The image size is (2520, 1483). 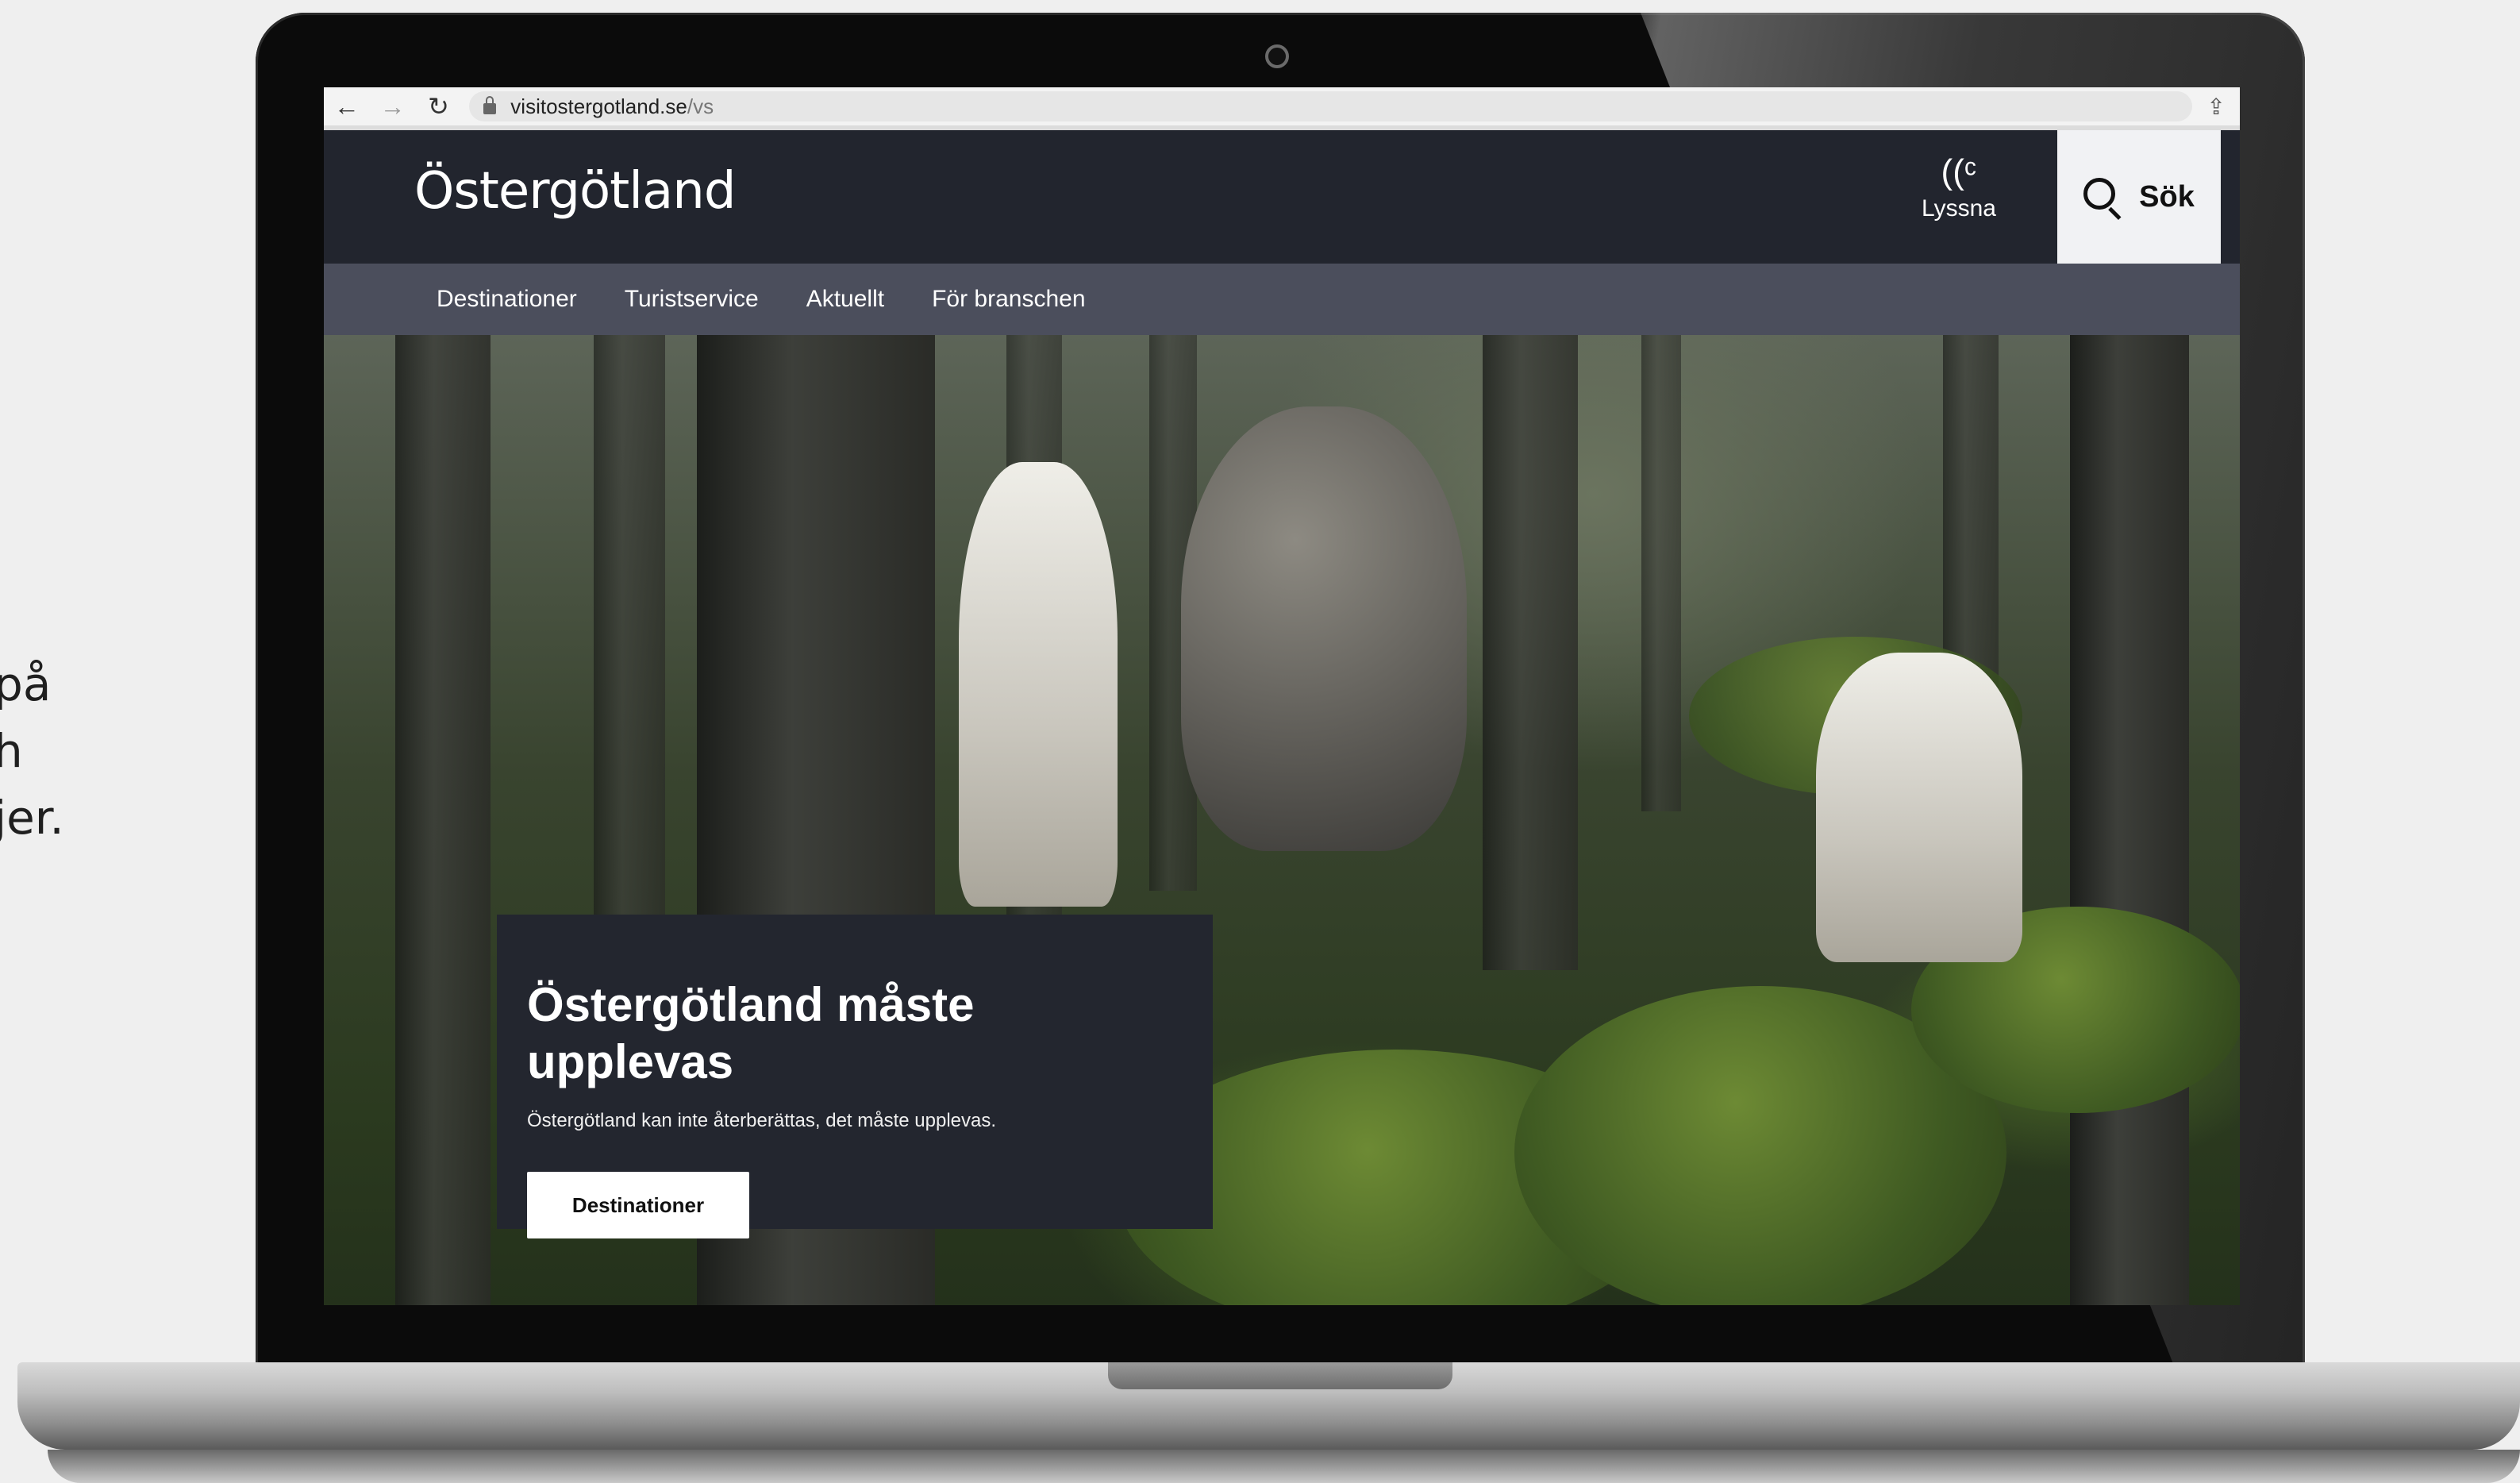 I want to click on lock-icon, so click(x=490, y=105).